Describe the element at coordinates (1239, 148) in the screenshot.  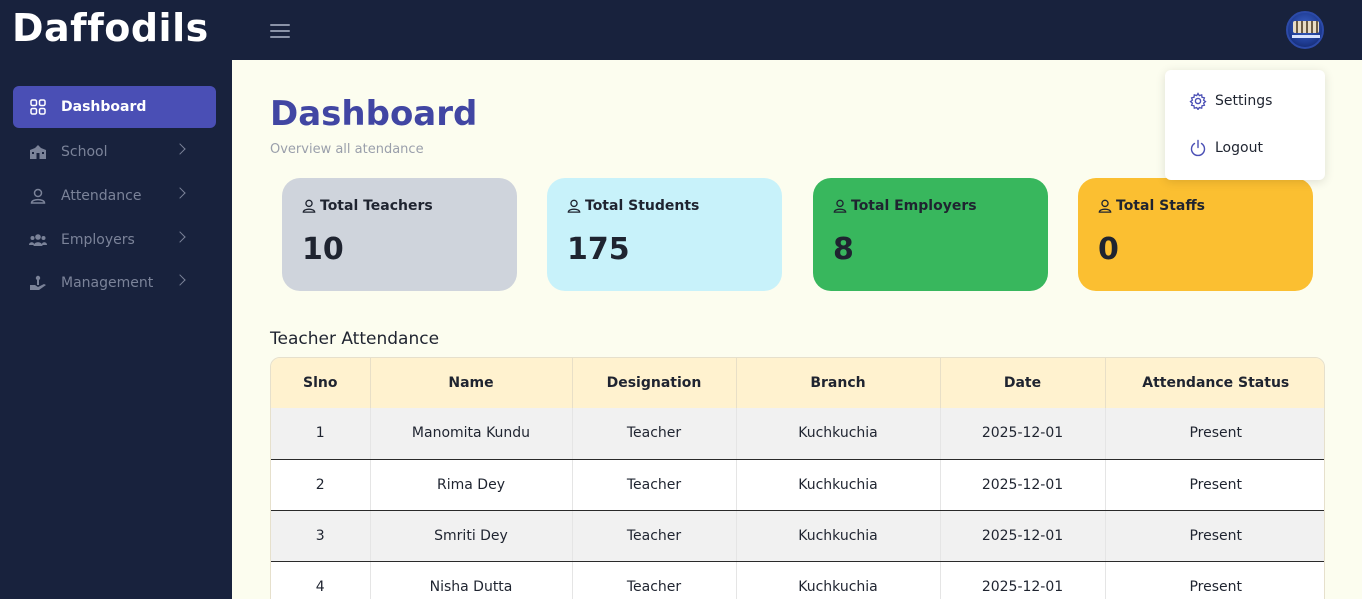
I see `menu-item-label: Logout` at that location.